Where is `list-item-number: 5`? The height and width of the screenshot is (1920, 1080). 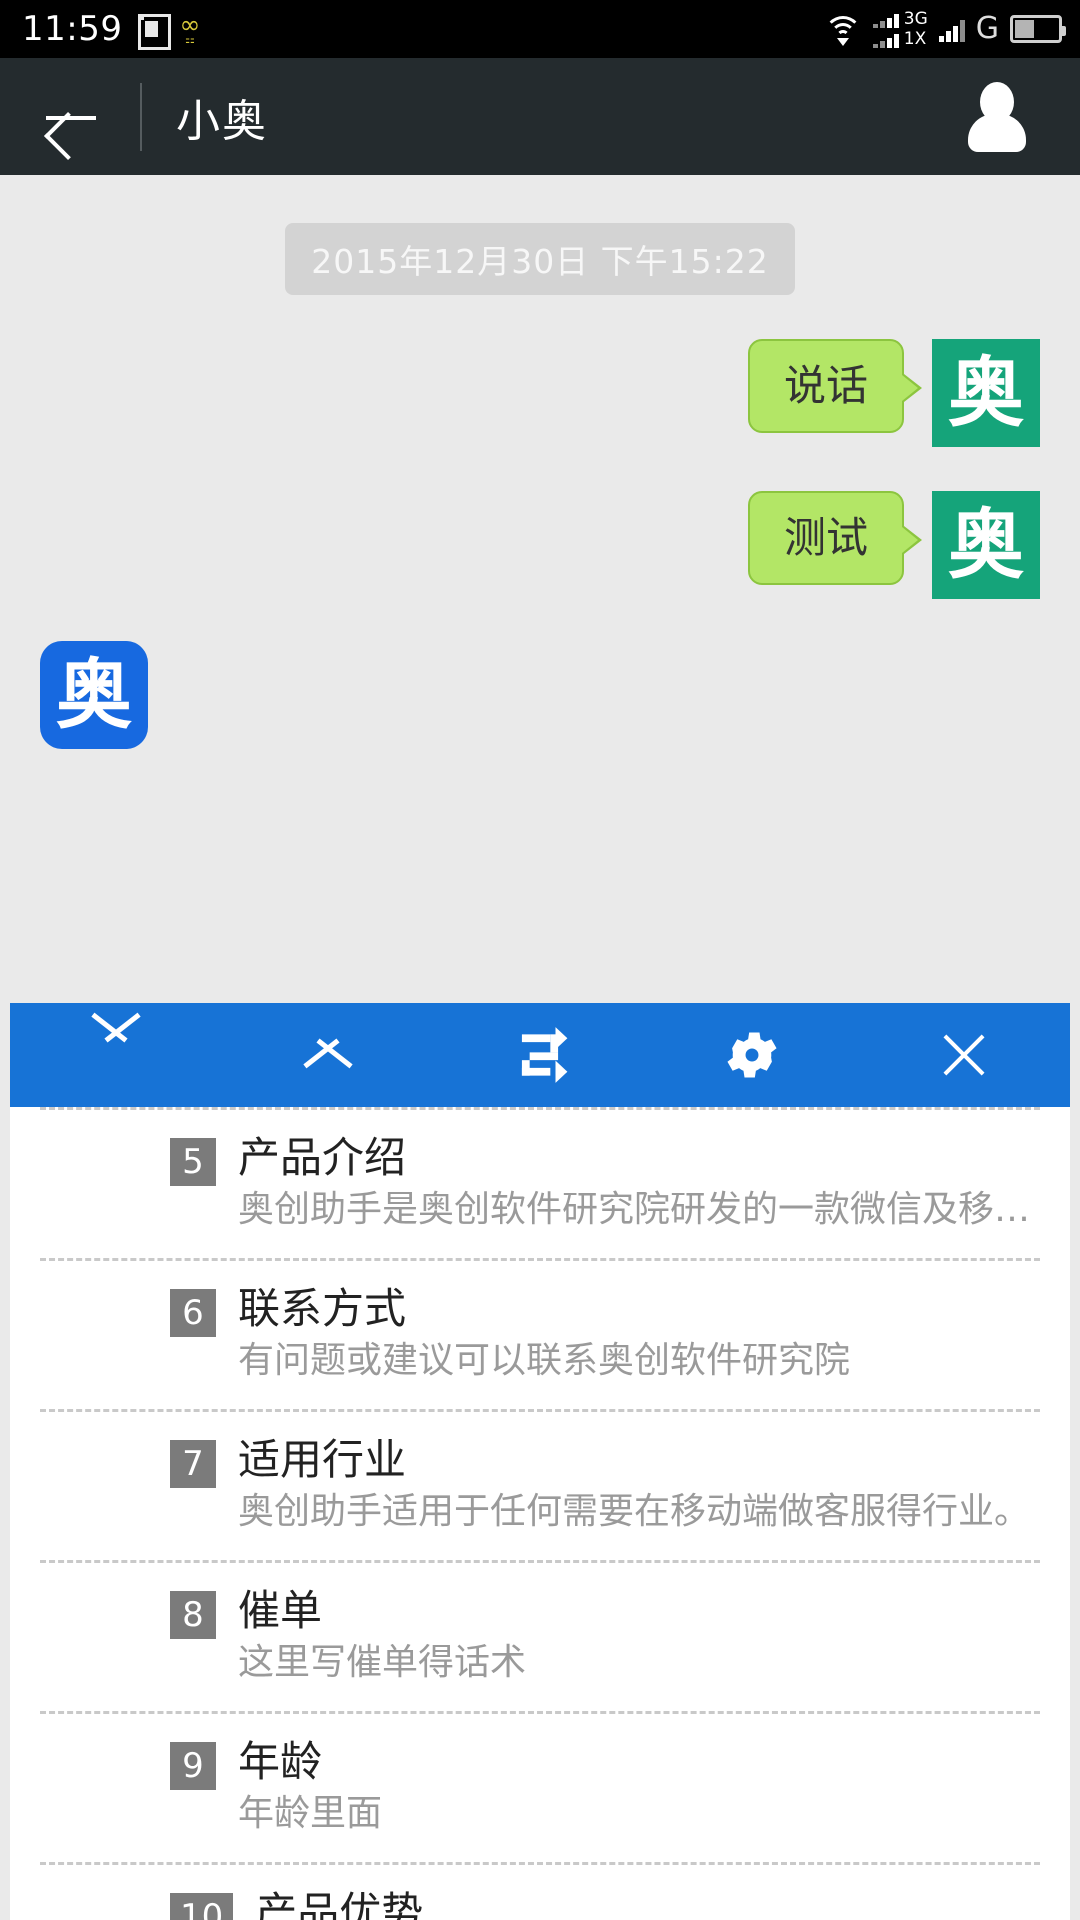 list-item-number: 5 is located at coordinates (193, 1162).